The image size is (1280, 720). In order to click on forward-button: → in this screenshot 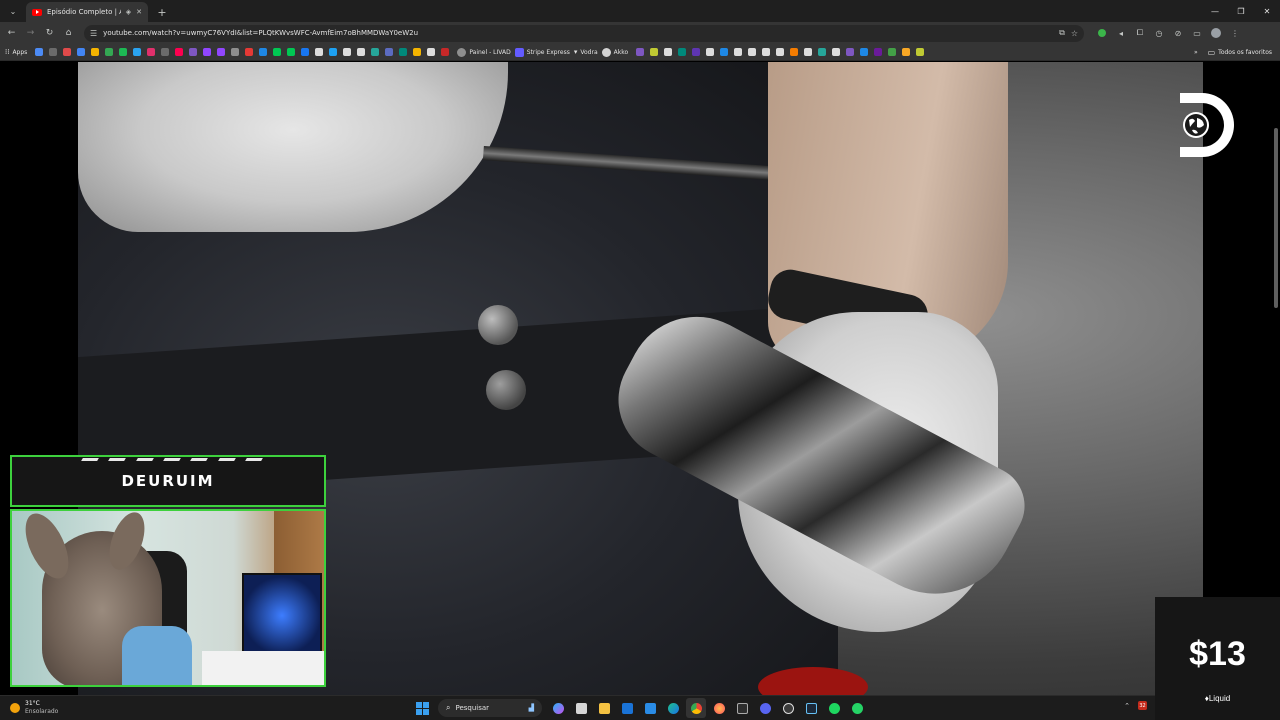, I will do `click(30, 33)`.